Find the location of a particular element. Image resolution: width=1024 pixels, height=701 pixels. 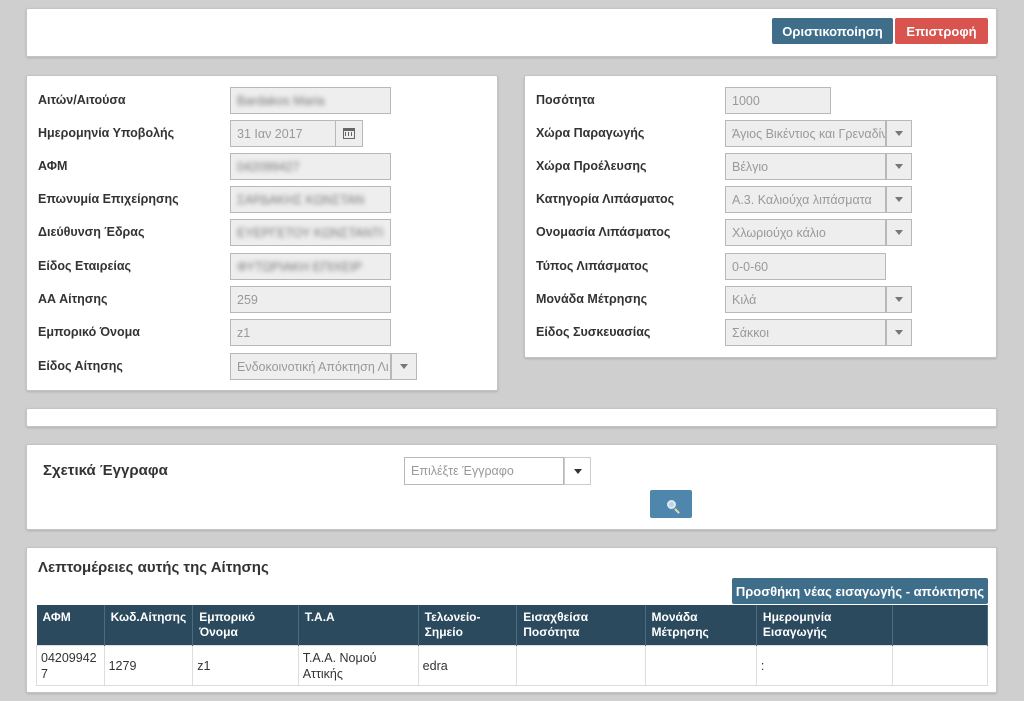

origin-country-label: Χώρα Προέλευσης is located at coordinates (591, 166).